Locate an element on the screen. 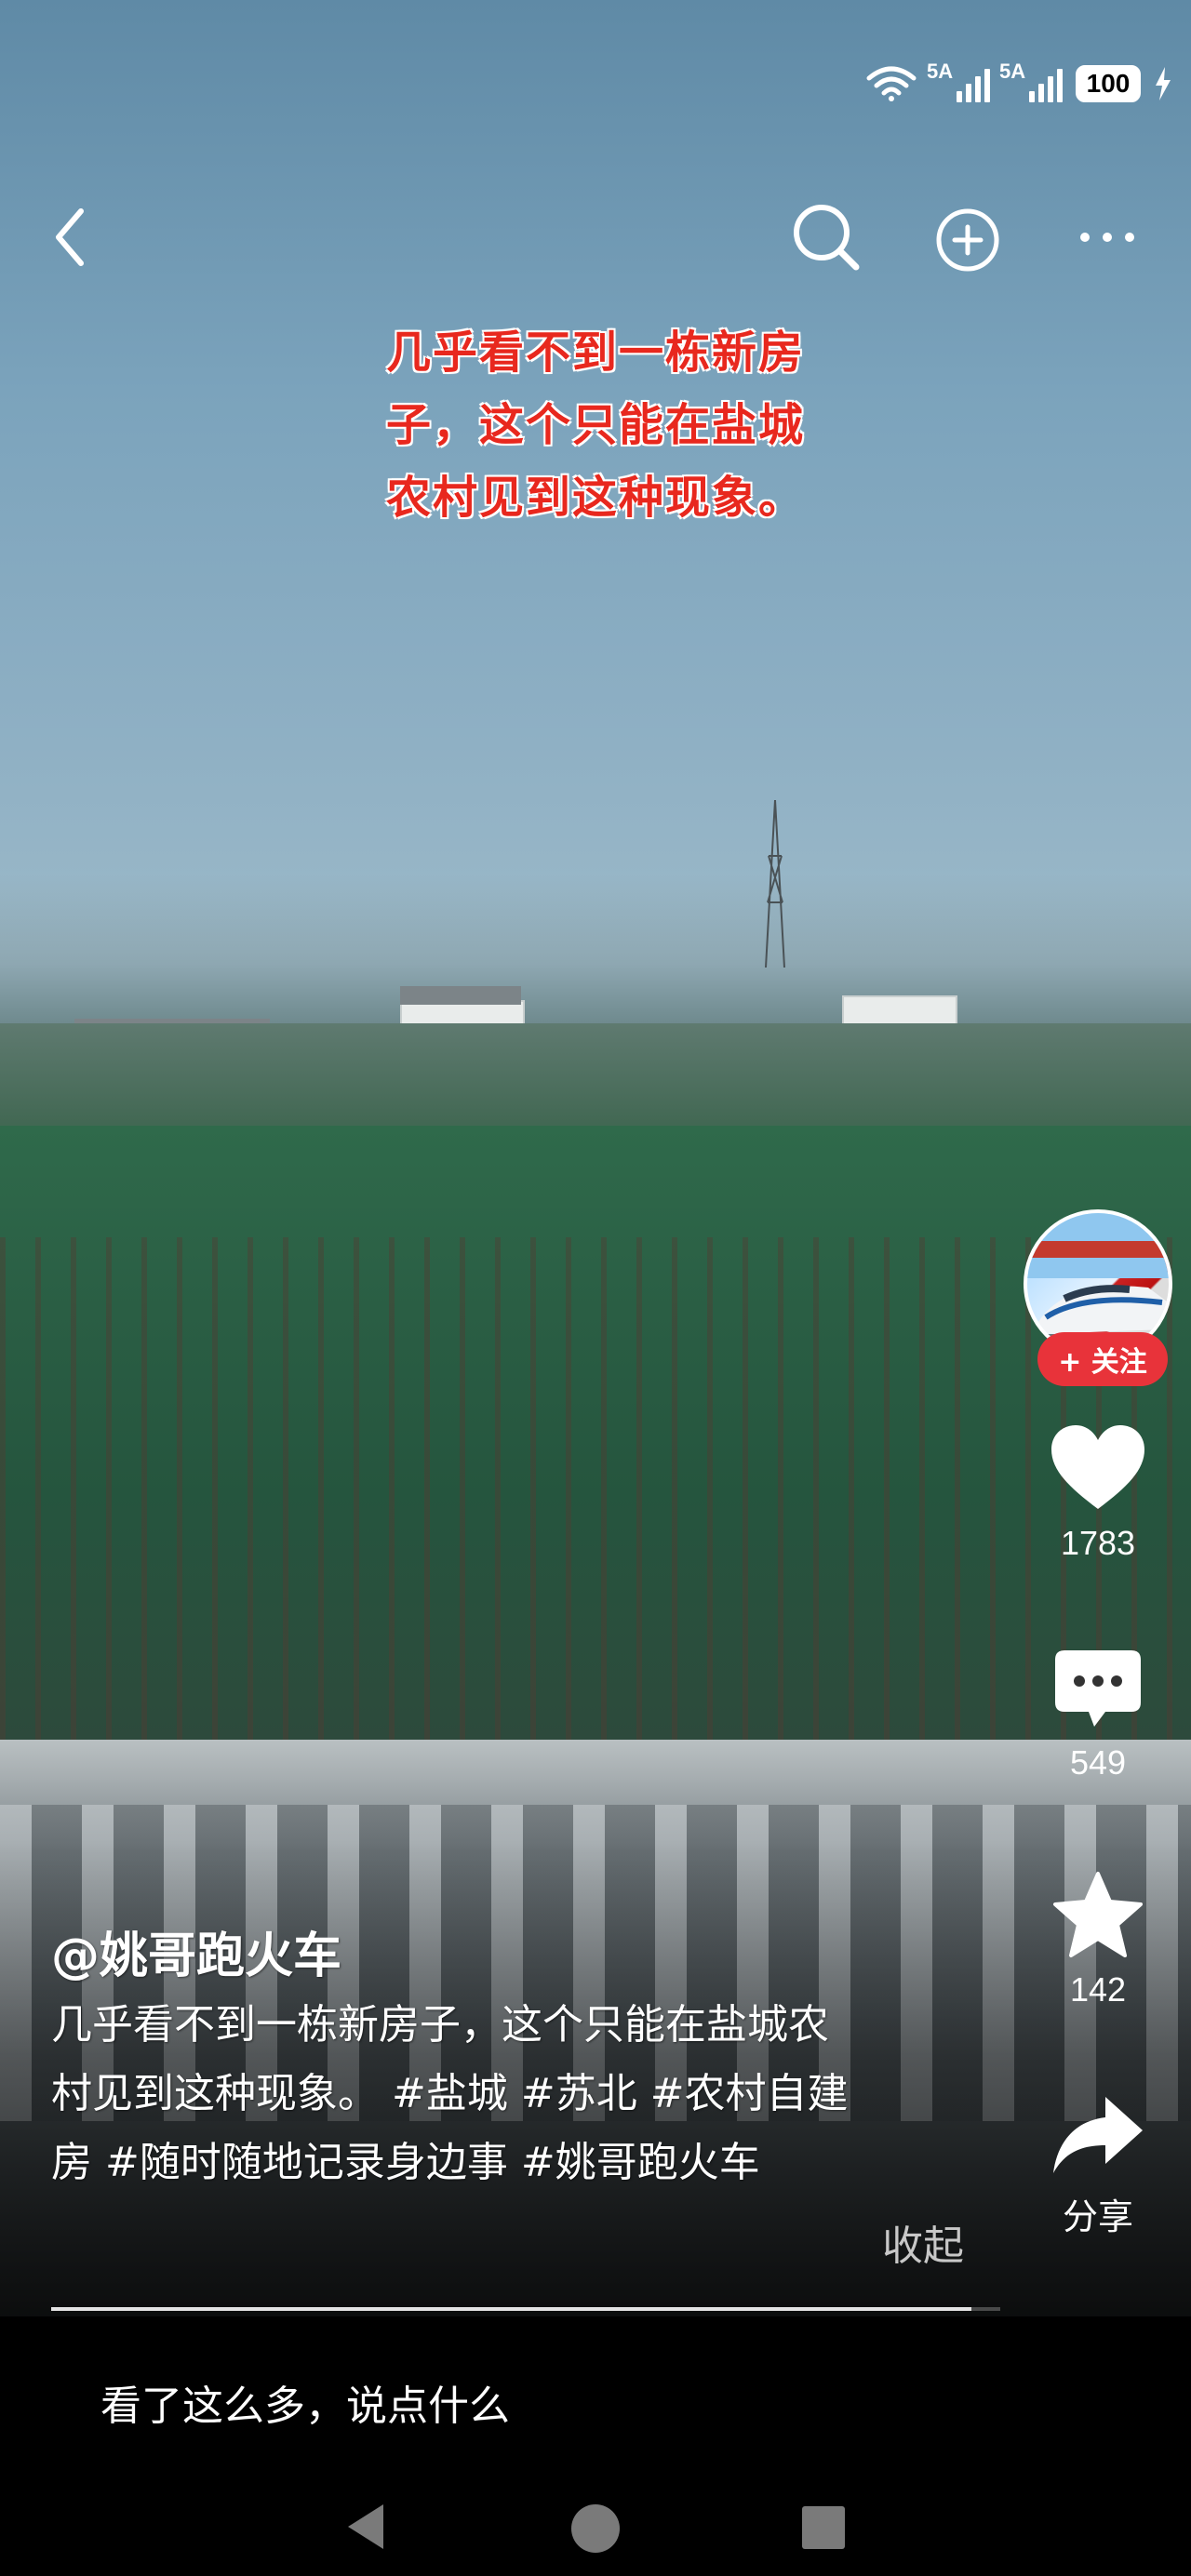  battery-indicator: 100 is located at coordinates (1108, 83).